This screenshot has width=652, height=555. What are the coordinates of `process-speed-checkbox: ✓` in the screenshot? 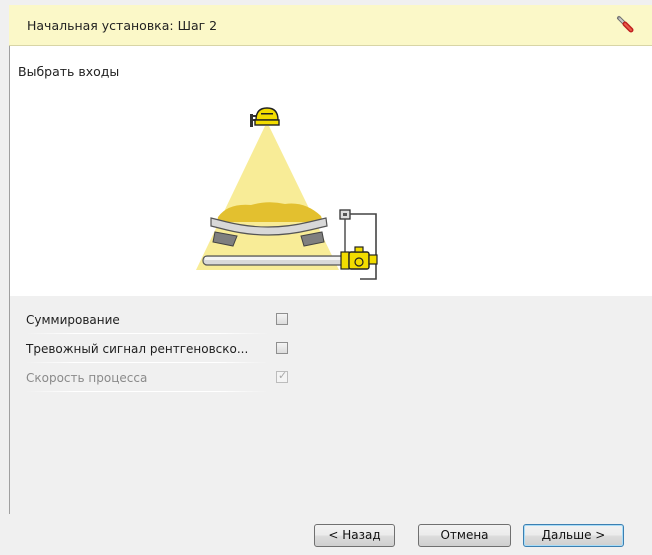 It's located at (282, 376).